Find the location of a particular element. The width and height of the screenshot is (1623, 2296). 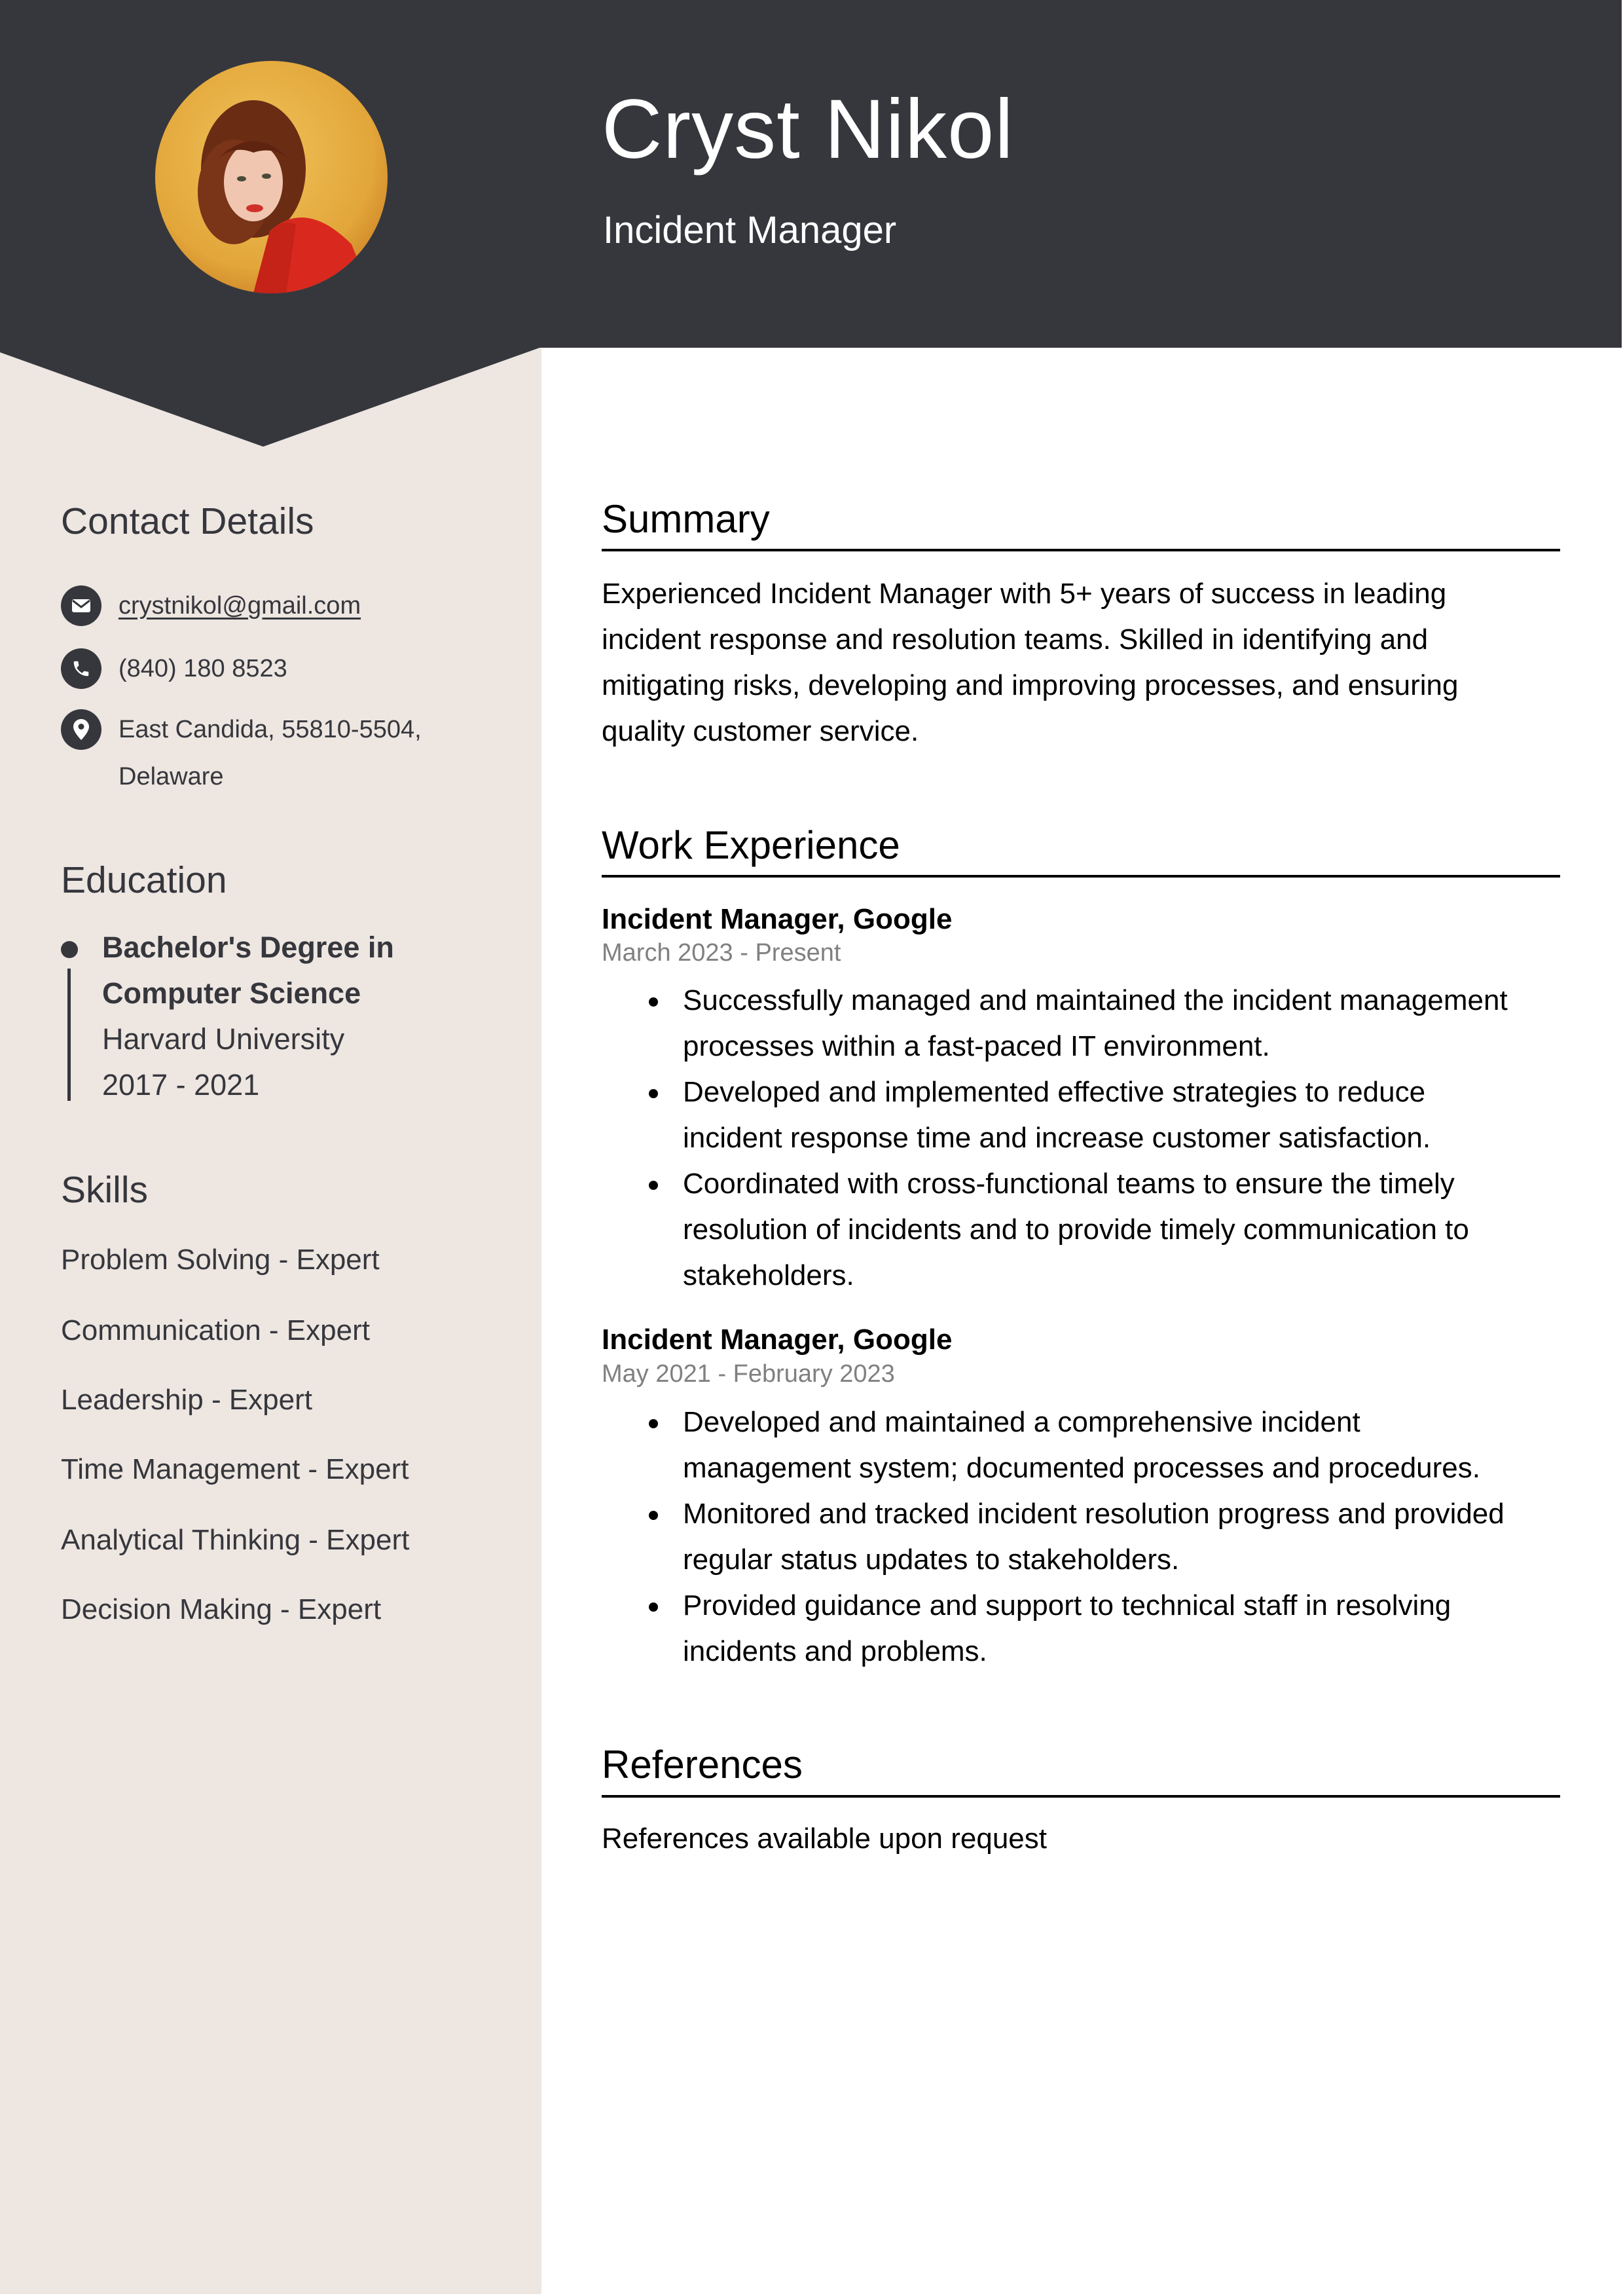

candidate-name: Cryst Nikol is located at coordinates (808, 129).